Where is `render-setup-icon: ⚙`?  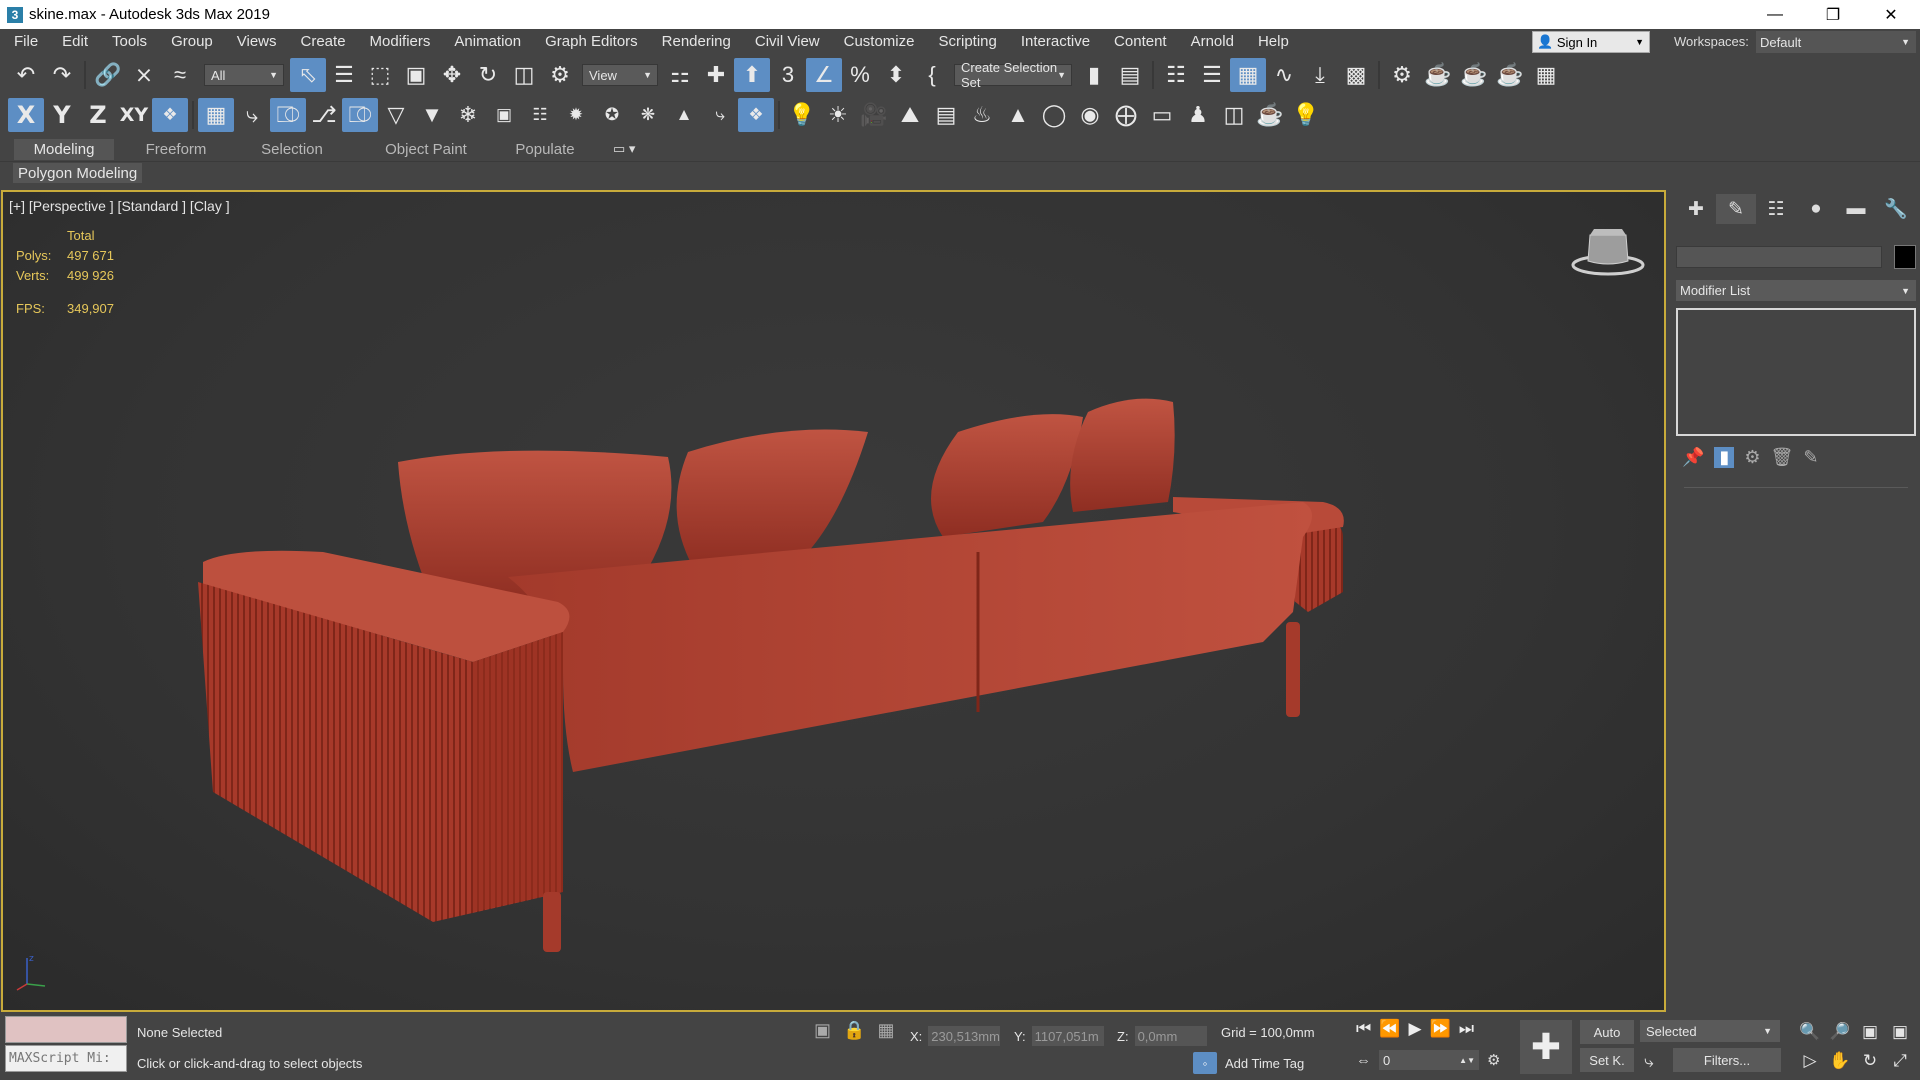 render-setup-icon: ⚙ is located at coordinates (1402, 75).